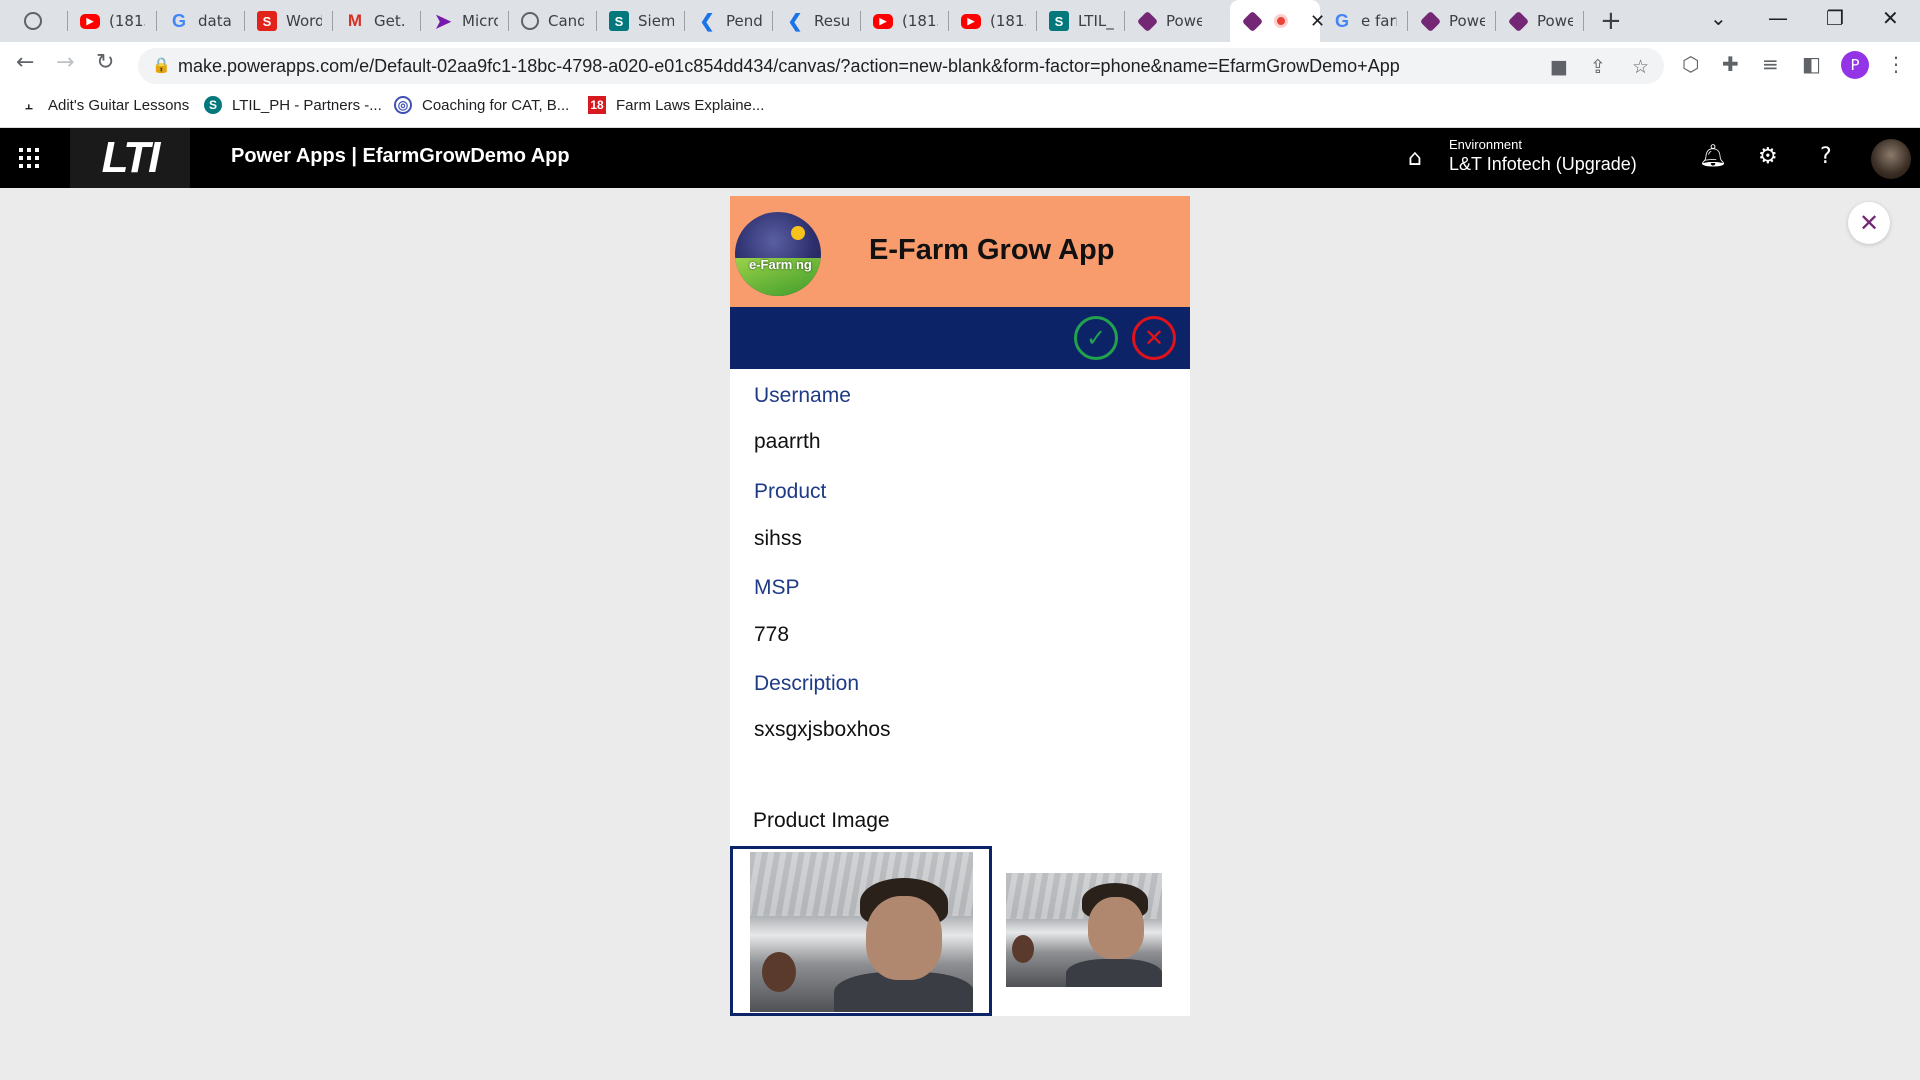 The image size is (1920, 1080). I want to click on cancel-button: ✕, so click(1154, 338).